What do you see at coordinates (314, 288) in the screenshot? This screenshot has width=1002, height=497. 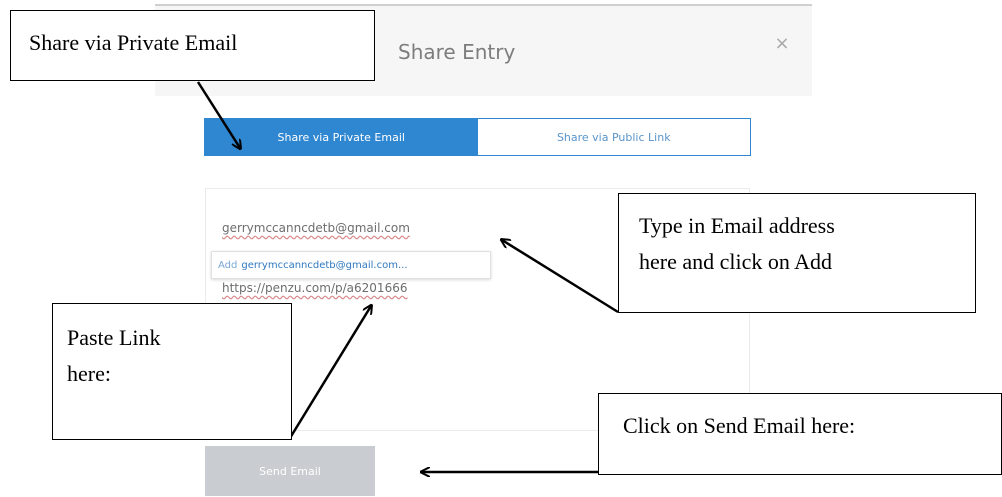 I see `message-body: https://penzu.com/p/a6201666` at bounding box center [314, 288].